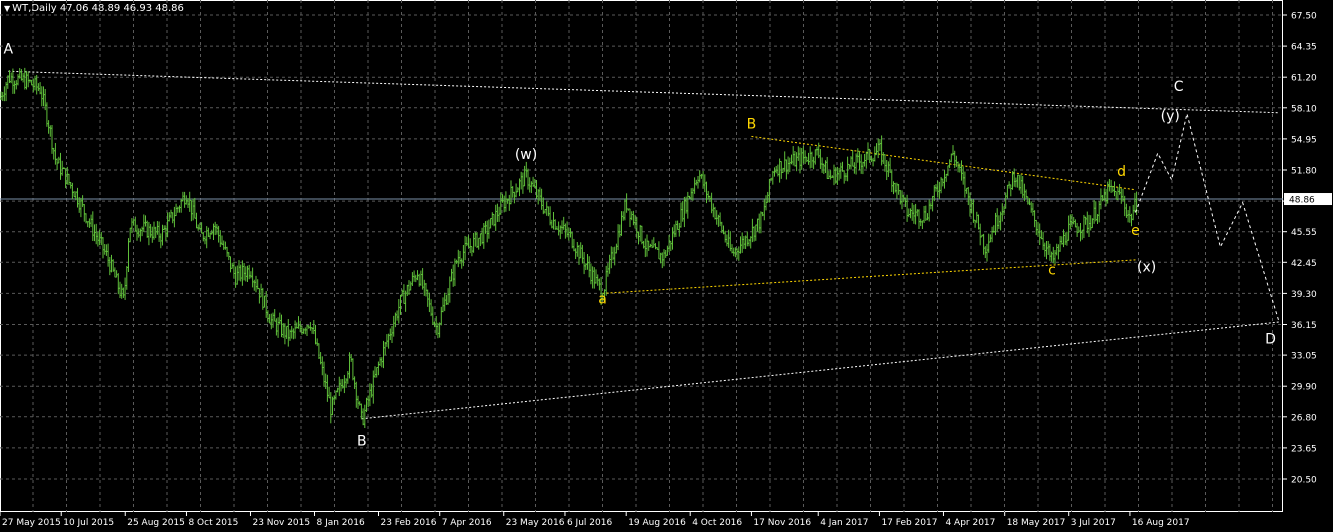 The height and width of the screenshot is (532, 1333). I want to click on projection-path, so click(1207, 217).